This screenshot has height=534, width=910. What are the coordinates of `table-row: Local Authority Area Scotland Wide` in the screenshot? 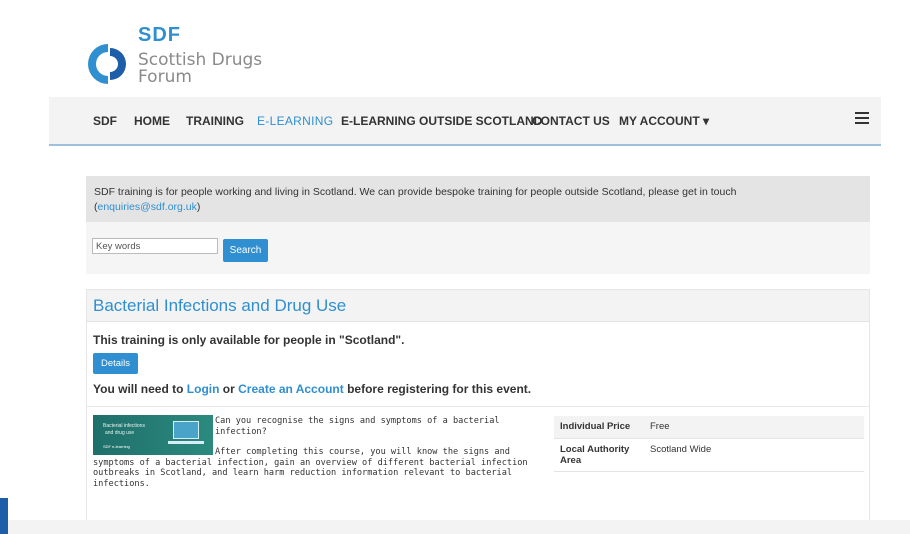 It's located at (709, 454).